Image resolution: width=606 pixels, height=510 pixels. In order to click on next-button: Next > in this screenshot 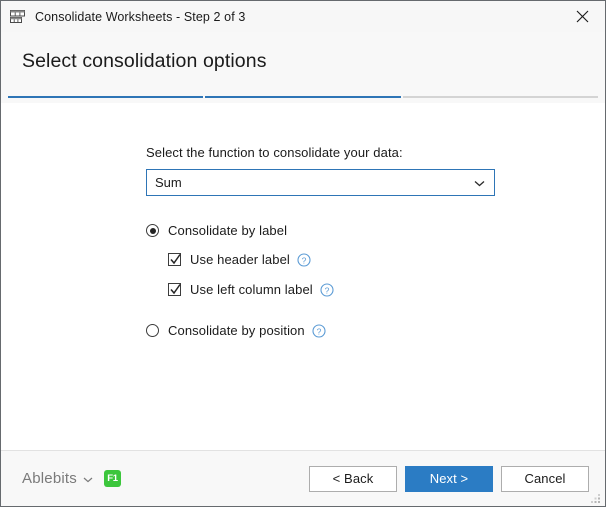, I will do `click(449, 478)`.